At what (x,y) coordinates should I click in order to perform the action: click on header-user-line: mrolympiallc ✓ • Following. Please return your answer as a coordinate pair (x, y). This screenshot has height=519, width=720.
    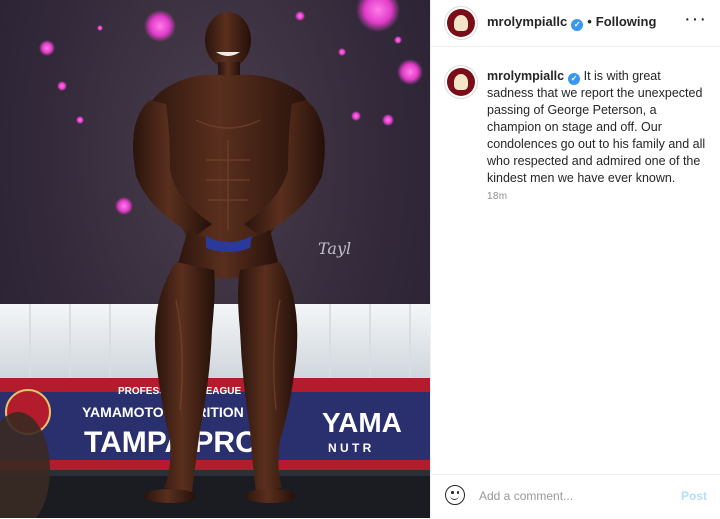
    Looking at the image, I should click on (571, 22).